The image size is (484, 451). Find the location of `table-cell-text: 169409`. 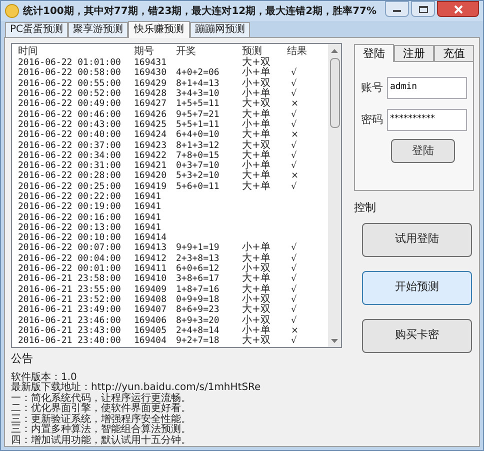

table-cell-text: 169409 is located at coordinates (151, 289).